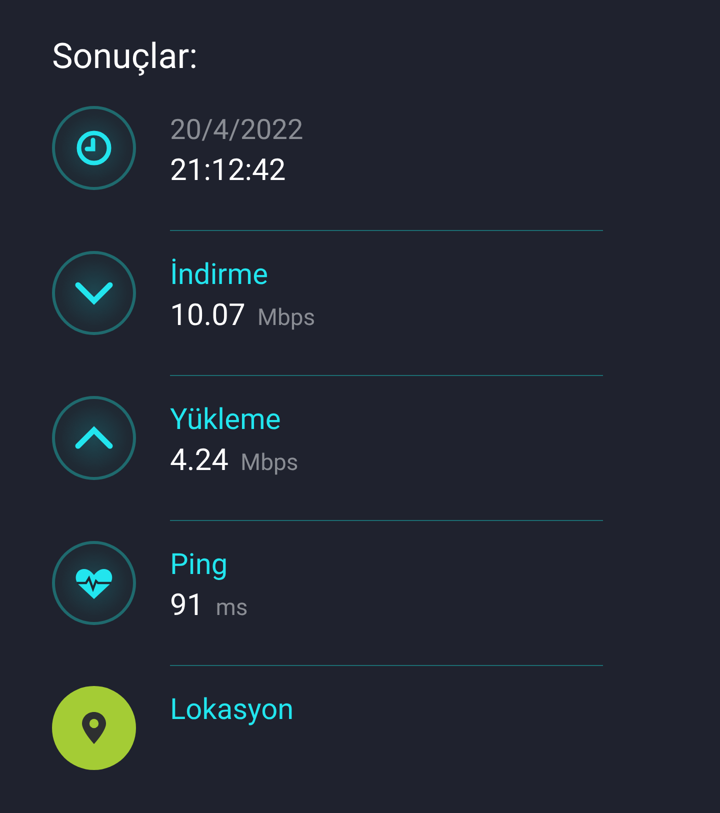  Describe the element at coordinates (237, 130) in the screenshot. I see `result-date: 20/4/2022` at that location.